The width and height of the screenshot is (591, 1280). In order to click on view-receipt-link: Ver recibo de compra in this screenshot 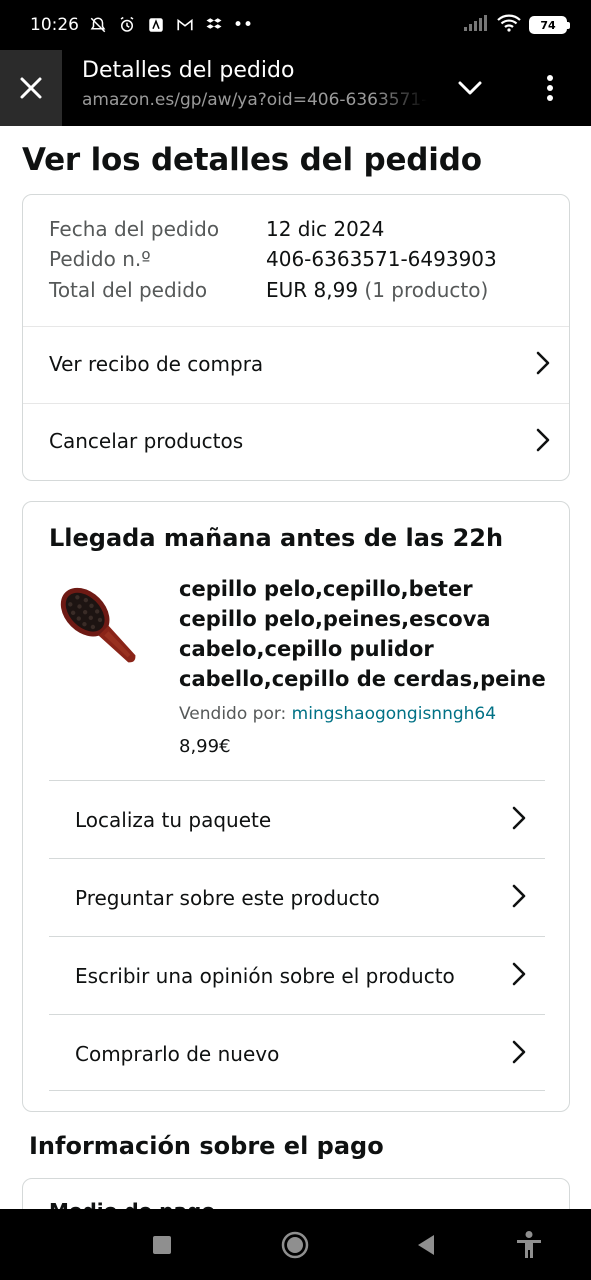, I will do `click(296, 364)`.